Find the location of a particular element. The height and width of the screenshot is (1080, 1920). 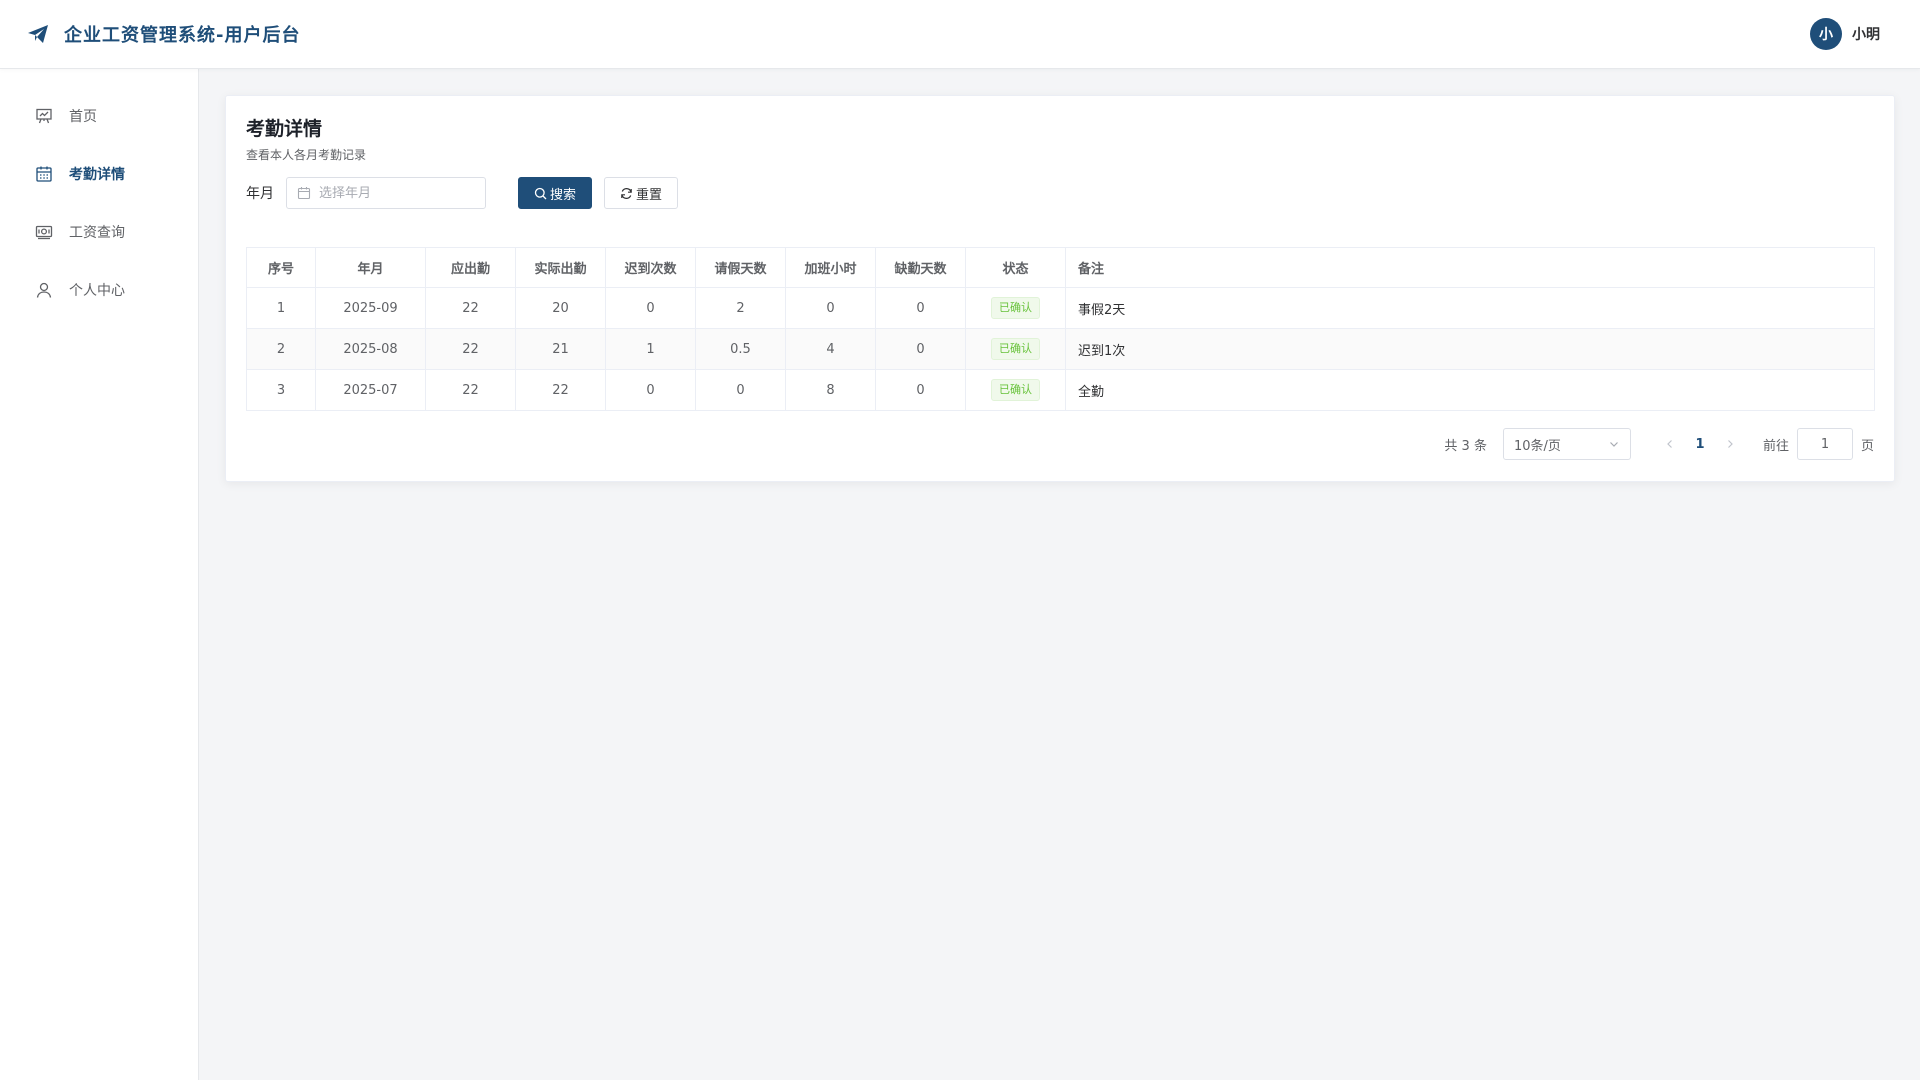

column-header: 备注 is located at coordinates (1470, 267).